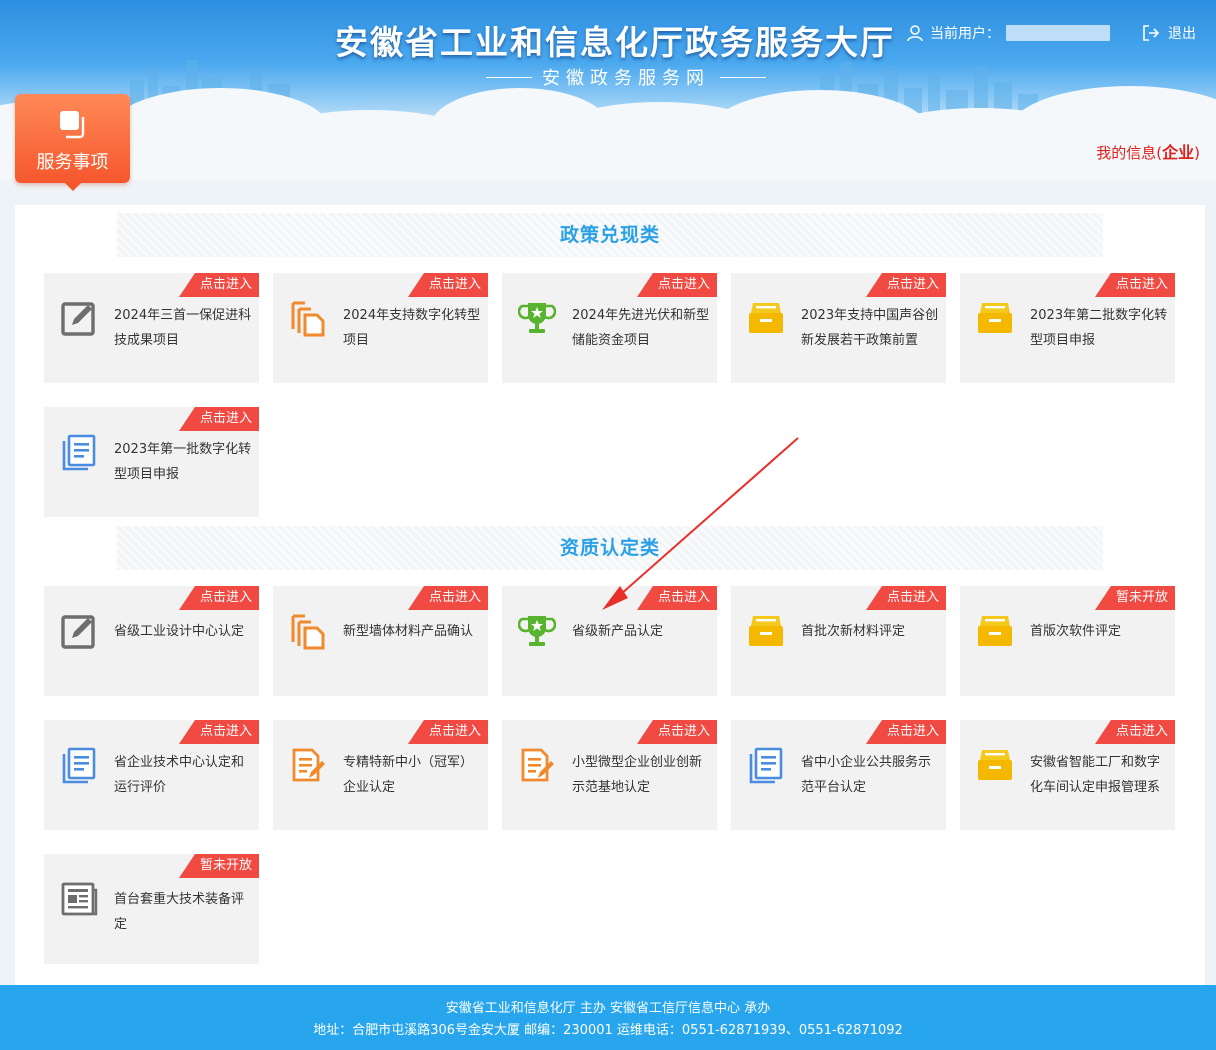  I want to click on card-title: 省企业技术中心认定和运行评价, so click(179, 775).